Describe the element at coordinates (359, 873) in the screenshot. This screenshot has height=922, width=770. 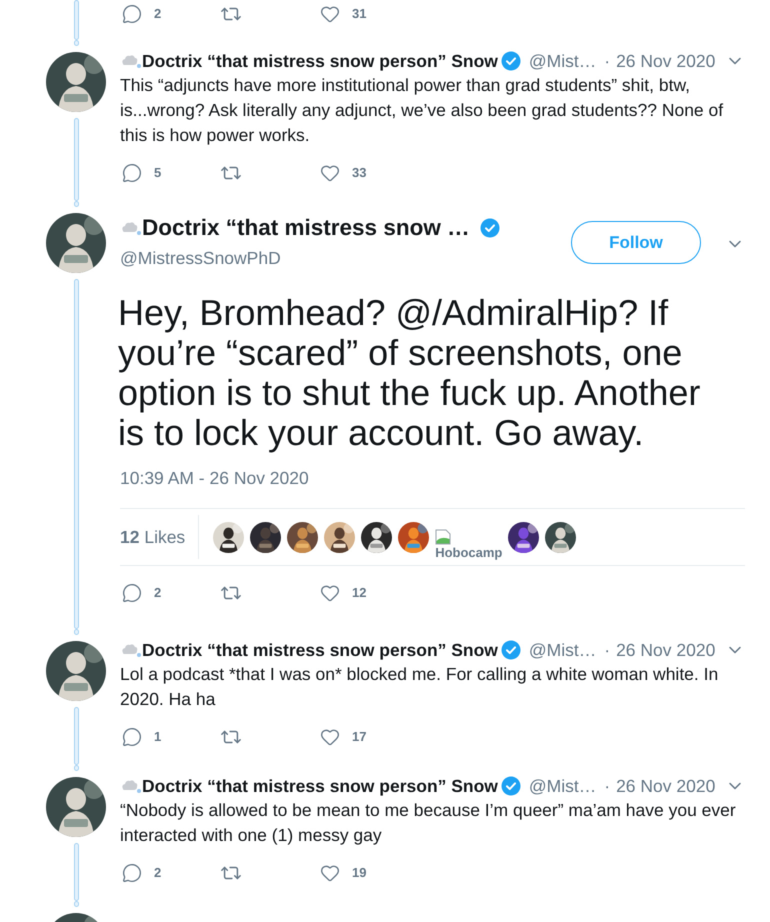
I see `like-count: 19` at that location.